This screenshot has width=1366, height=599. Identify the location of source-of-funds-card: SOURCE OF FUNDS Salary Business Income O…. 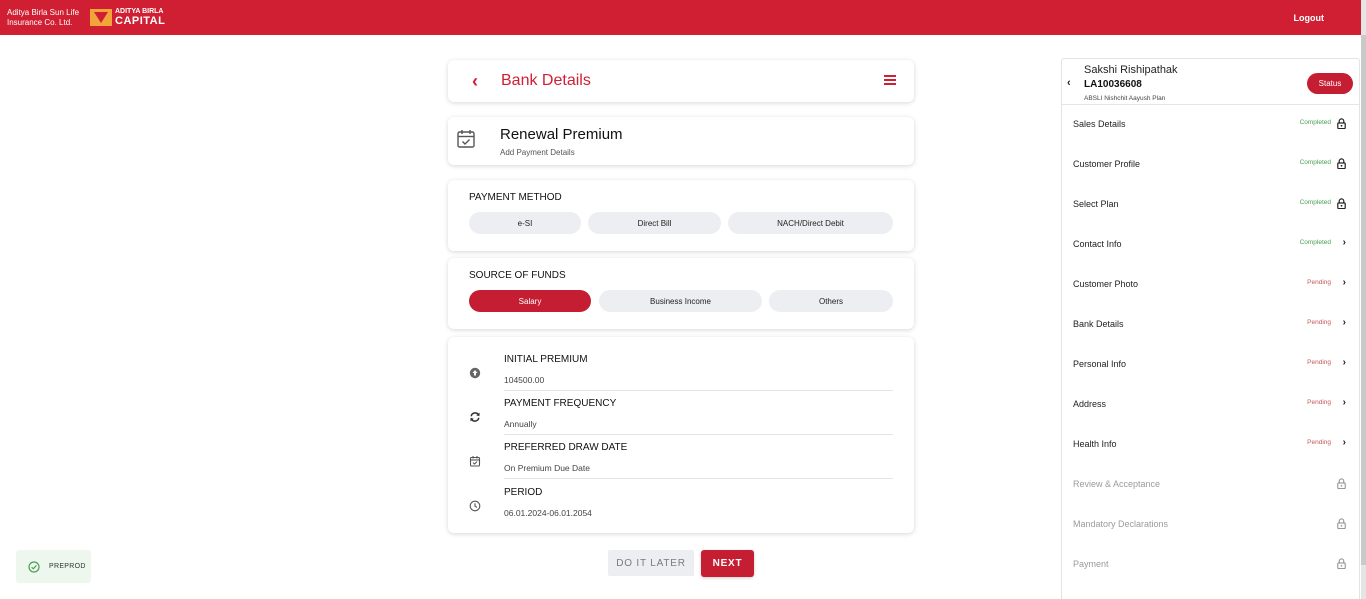
(681, 293).